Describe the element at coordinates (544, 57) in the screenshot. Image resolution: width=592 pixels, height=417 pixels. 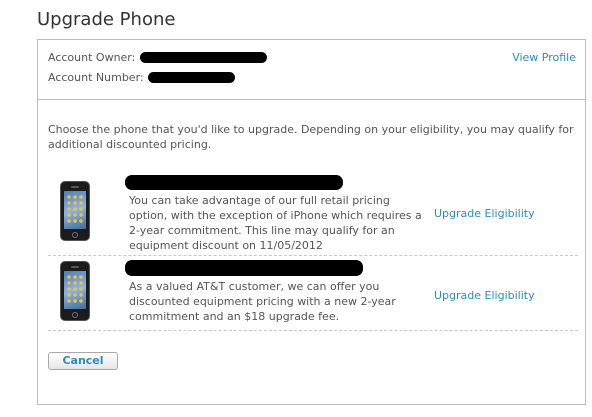
I see `view-profile-link: View Profile` at that location.